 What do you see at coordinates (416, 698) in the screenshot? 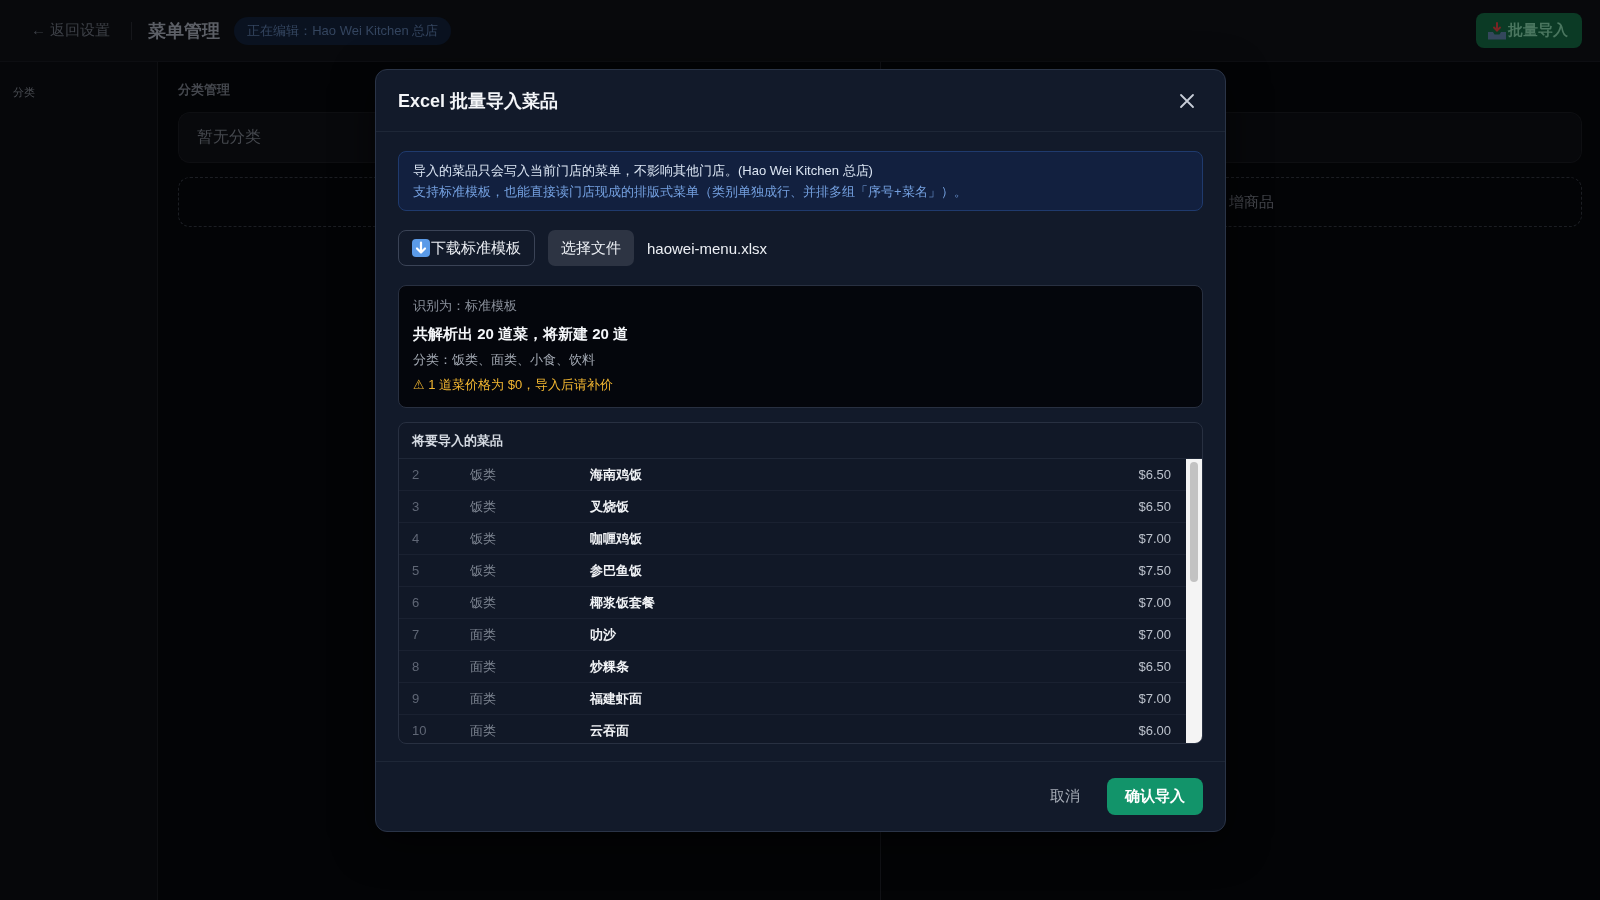
I see `row-number: 9` at bounding box center [416, 698].